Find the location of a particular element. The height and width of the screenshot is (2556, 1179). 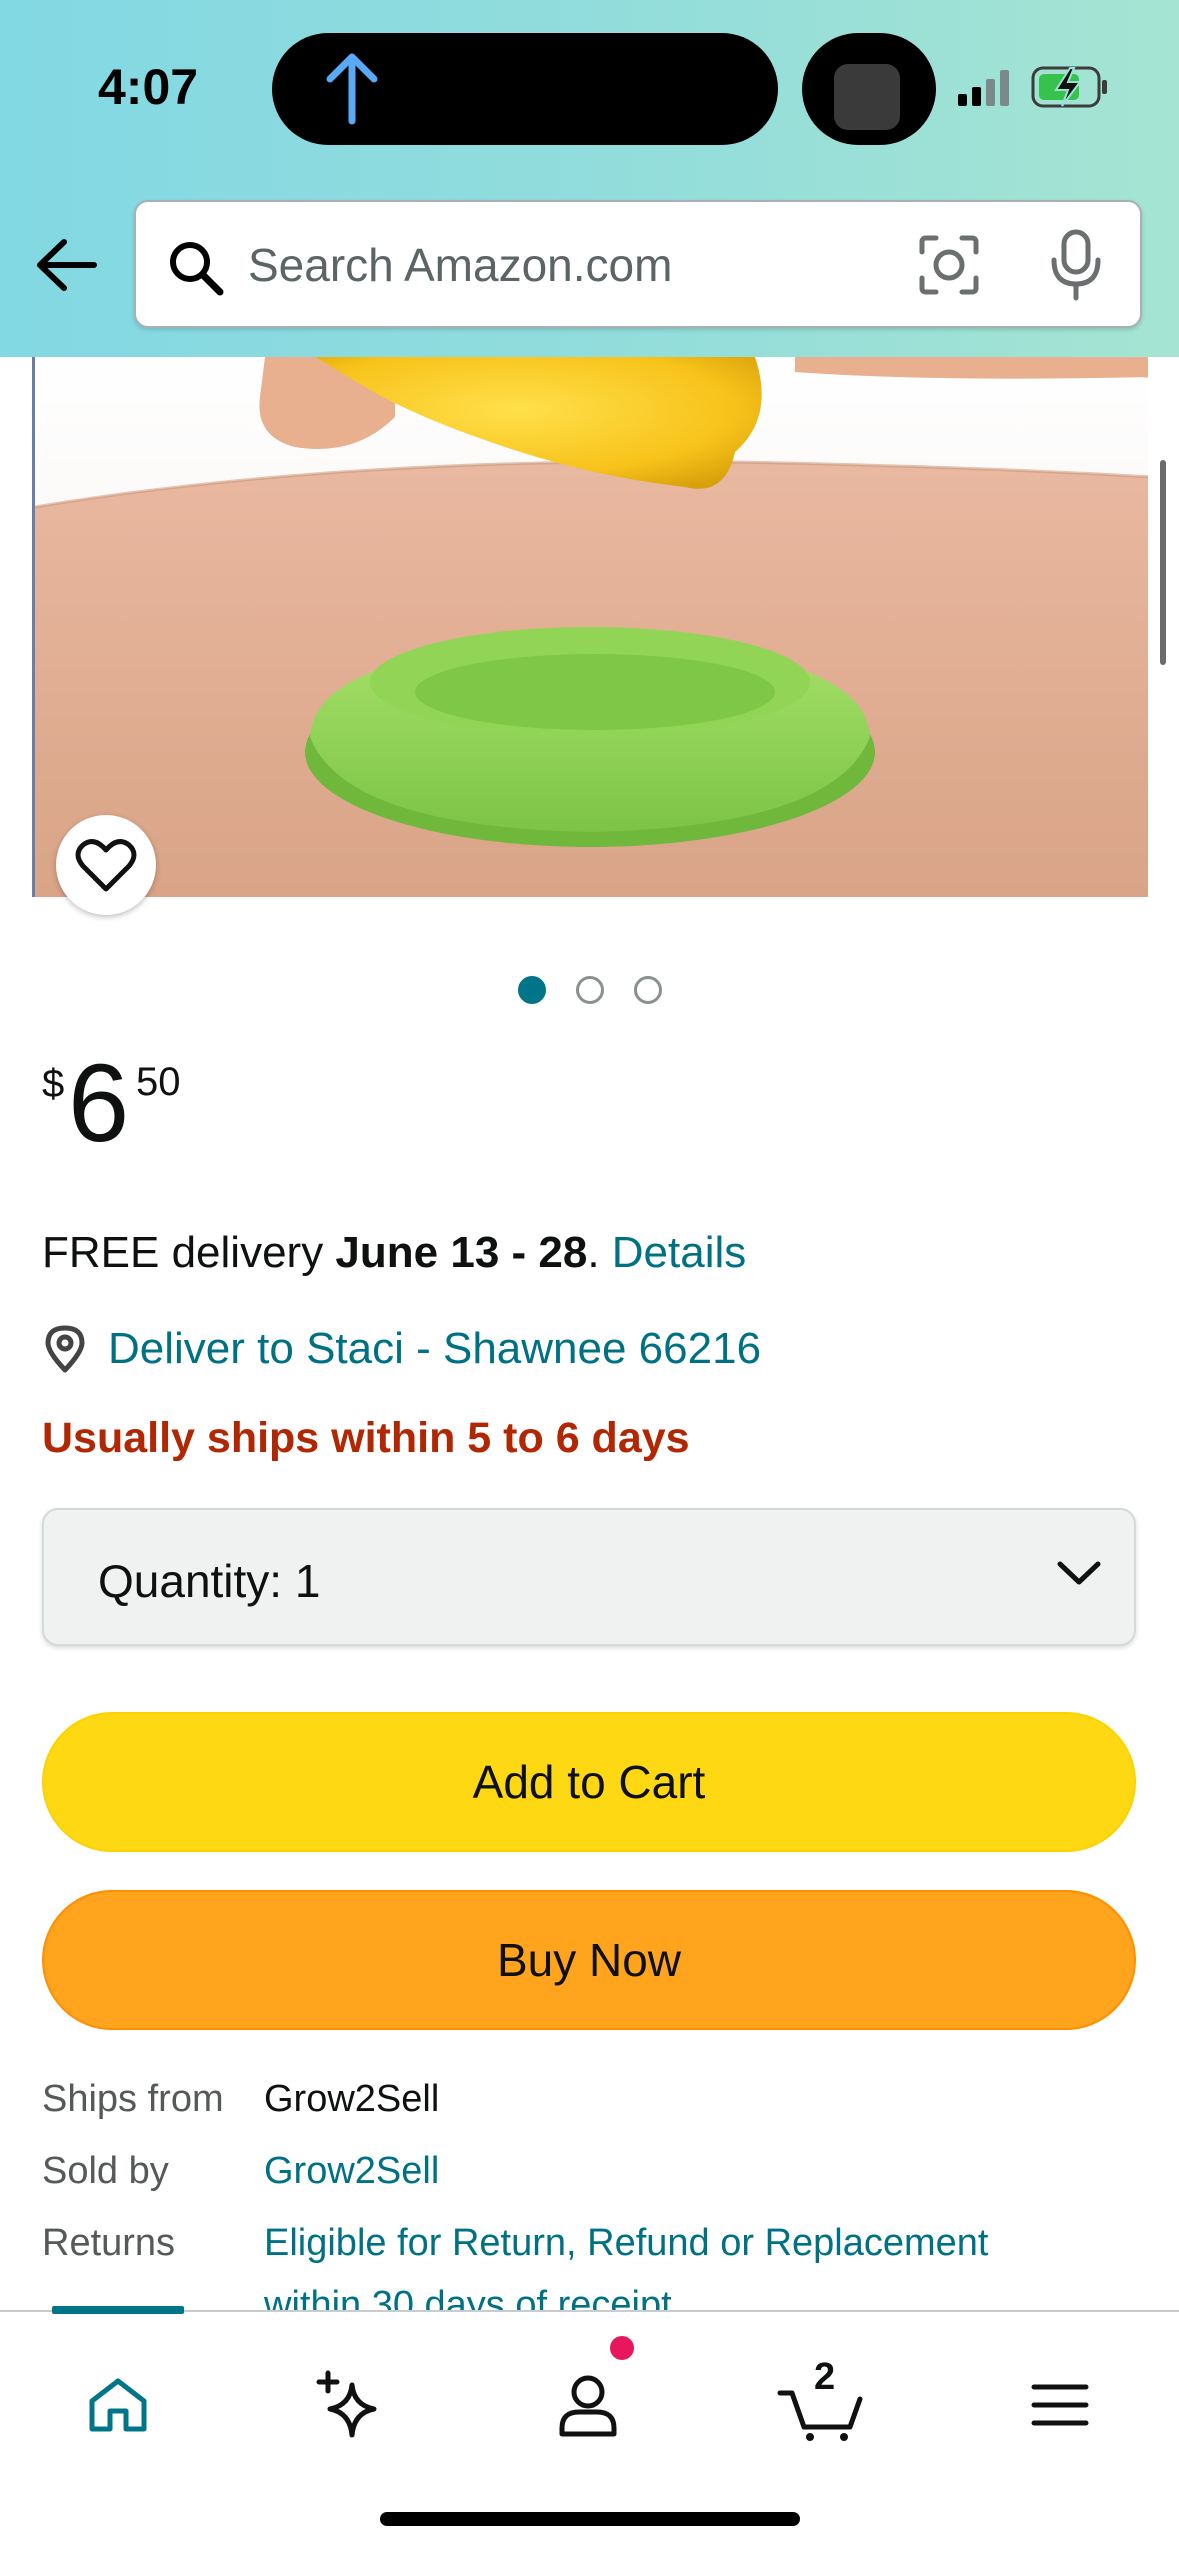

nav-cart: 2 is located at coordinates (821, 2403).